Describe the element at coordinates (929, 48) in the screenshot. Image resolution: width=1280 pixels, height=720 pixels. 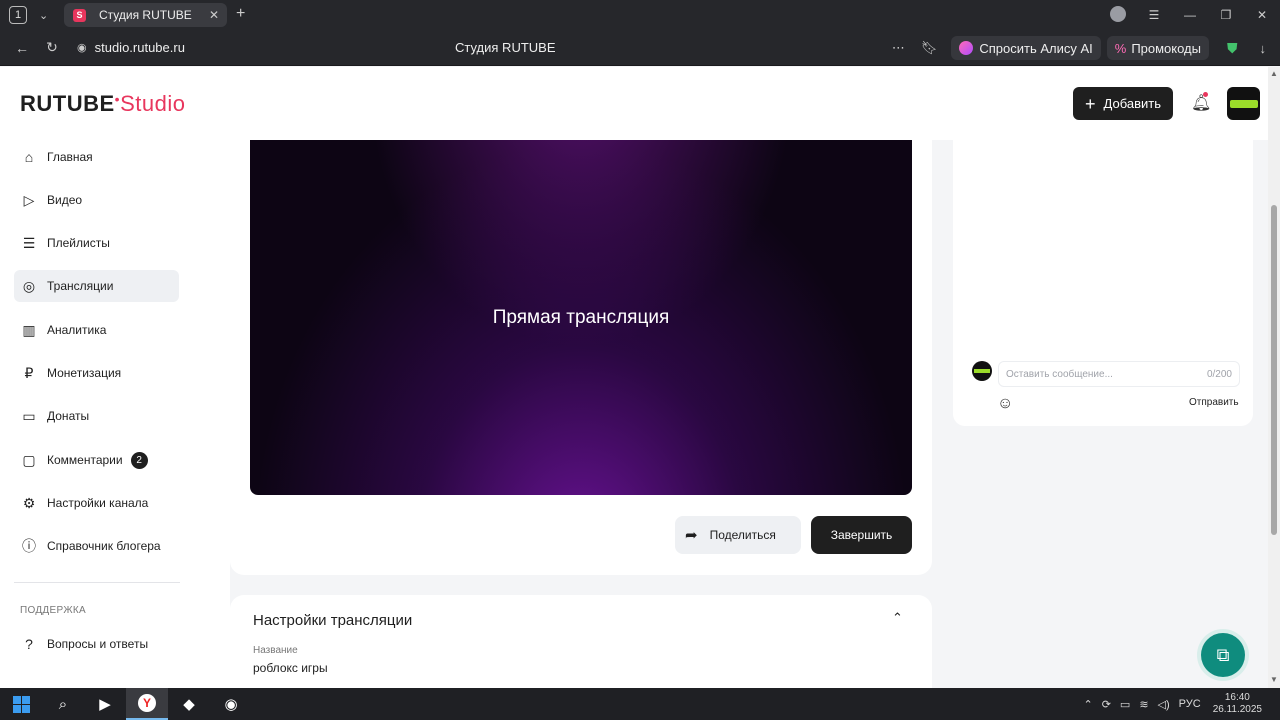
I see `bookmark-icon: 🔖︎` at that location.